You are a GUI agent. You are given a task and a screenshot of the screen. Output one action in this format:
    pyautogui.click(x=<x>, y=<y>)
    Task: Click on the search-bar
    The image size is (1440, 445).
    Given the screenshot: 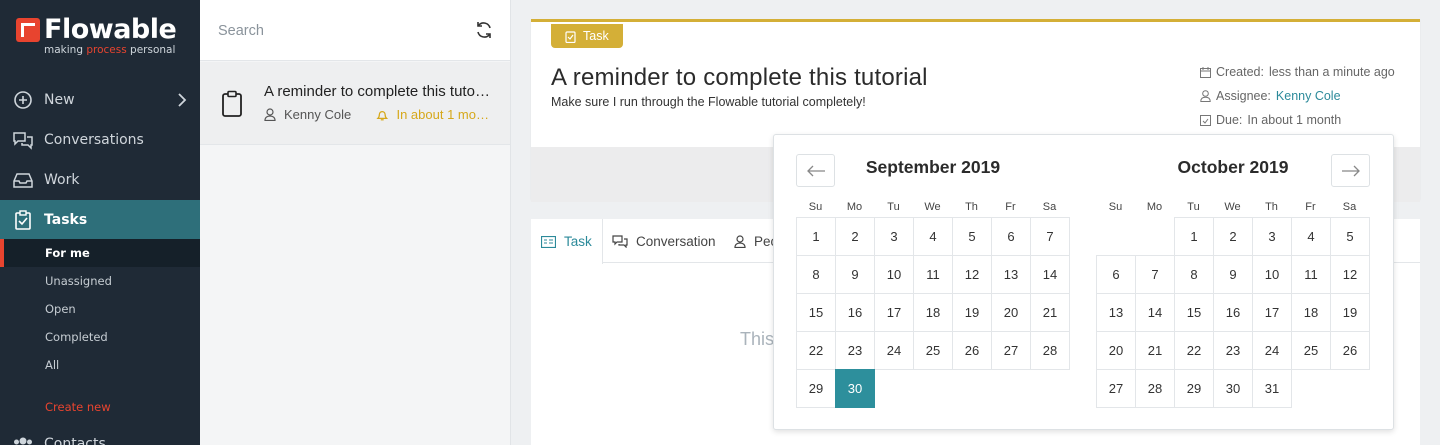 What is the action you would take?
    pyautogui.click(x=355, y=30)
    